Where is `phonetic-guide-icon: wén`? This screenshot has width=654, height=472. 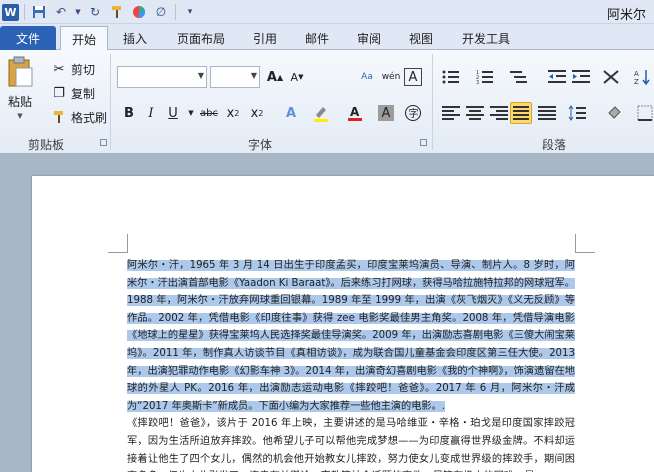
phonetic-guide-icon: wén is located at coordinates (391, 77).